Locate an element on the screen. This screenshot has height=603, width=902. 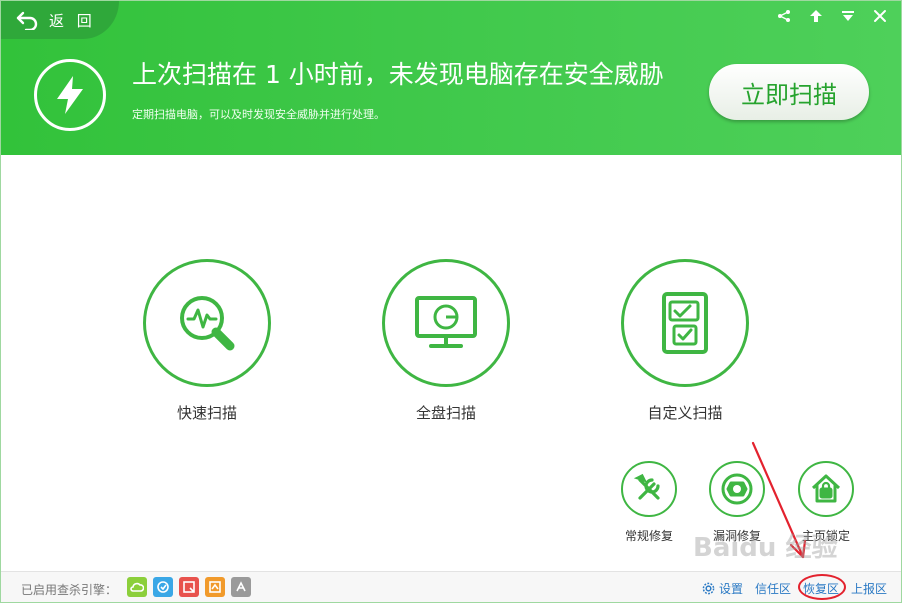
quick-scan-option: 快速扫描 is located at coordinates (207, 341).